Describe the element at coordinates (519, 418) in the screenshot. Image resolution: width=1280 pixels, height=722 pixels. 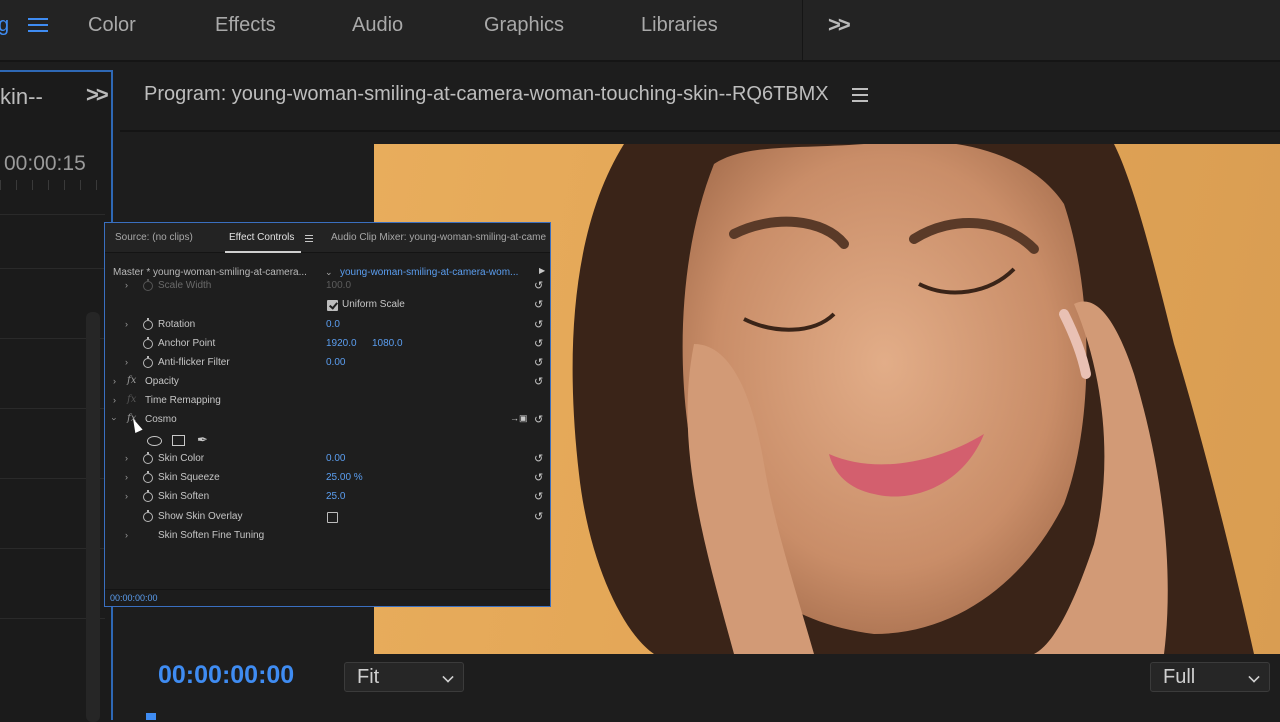
I see `effect-options-icon: →▣` at that location.